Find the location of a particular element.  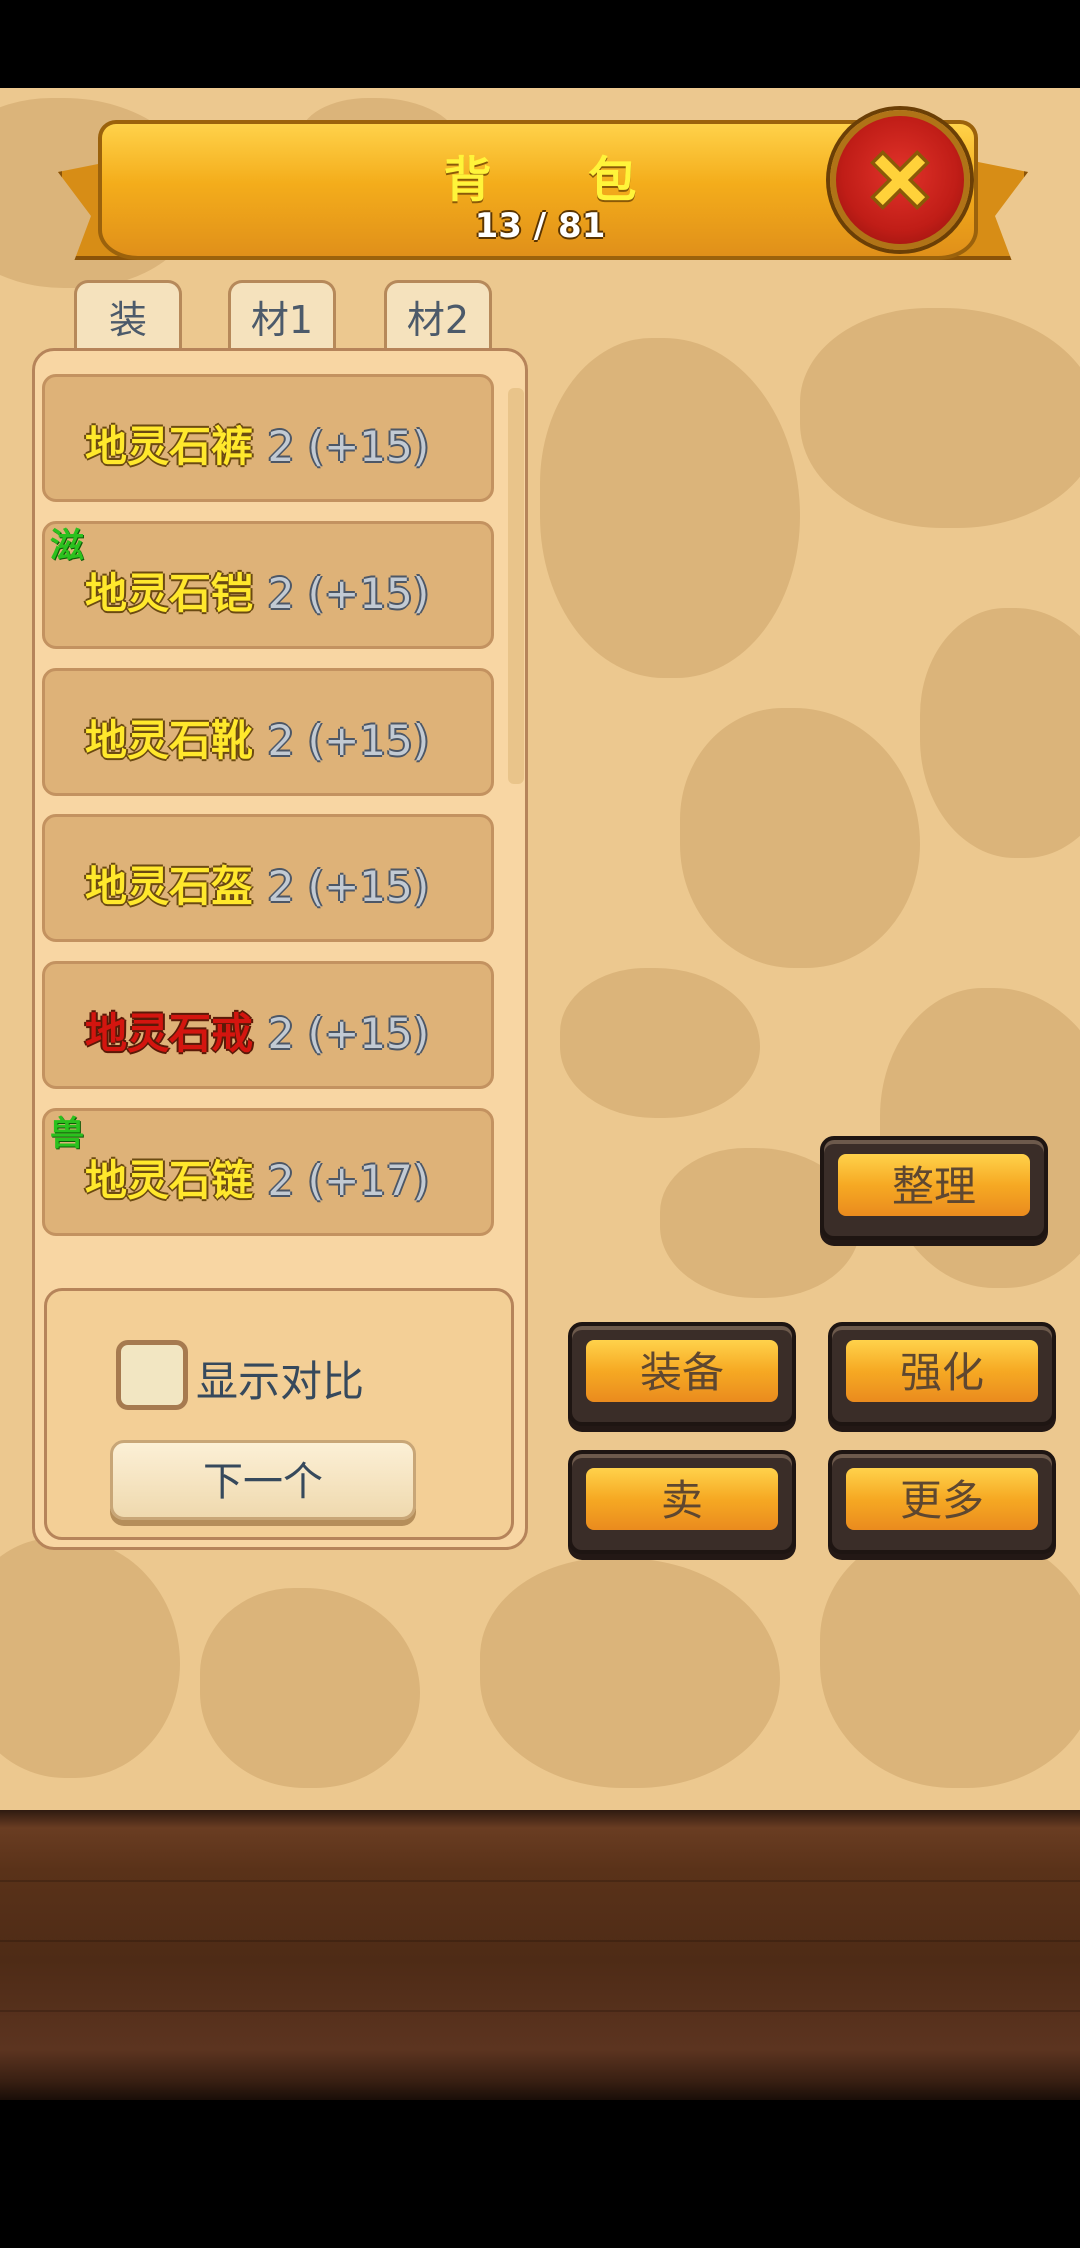

inventory-item: 地灵石戒 2 (+15) is located at coordinates (268, 1025).